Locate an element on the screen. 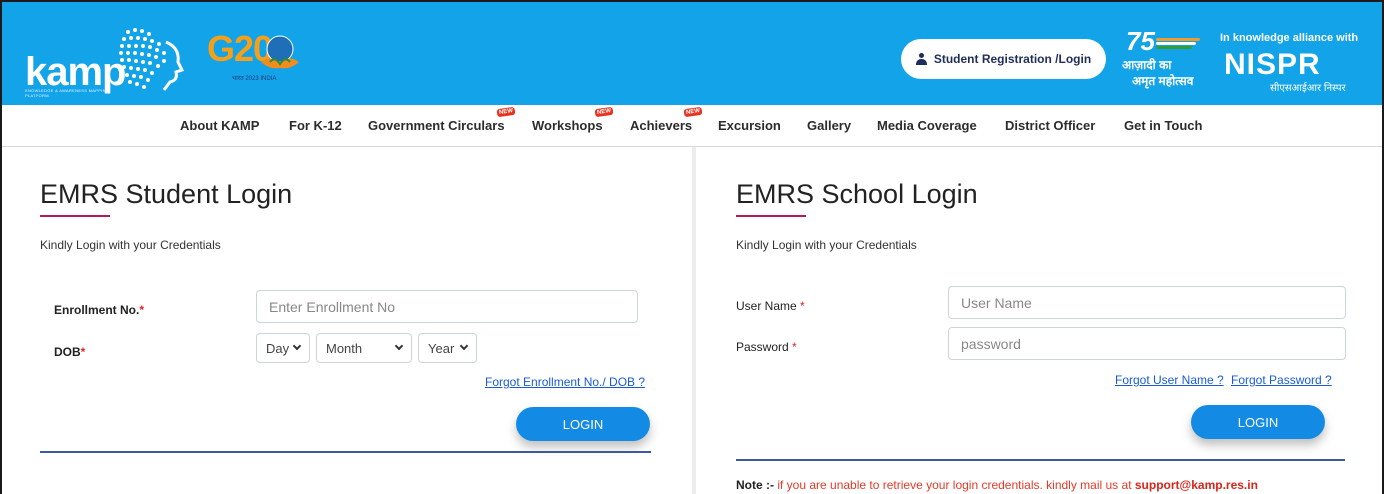 The image size is (1384, 494). school-login-button: LOGIN is located at coordinates (1258, 422).